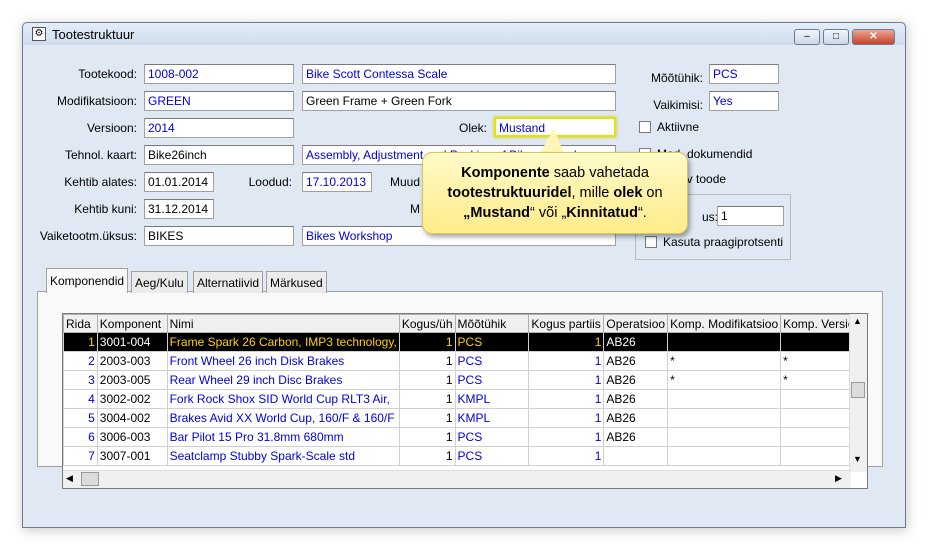 The height and width of the screenshot is (554, 930). Describe the element at coordinates (838, 478) in the screenshot. I see `scroll-right-icon: ▶` at that location.